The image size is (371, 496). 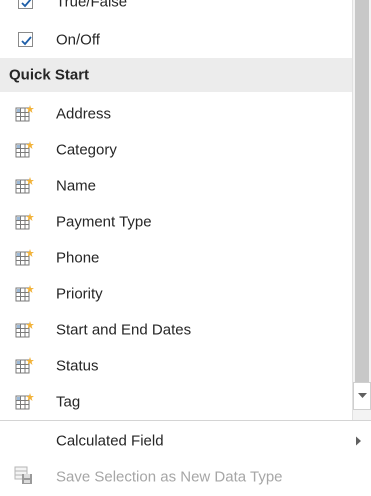 What do you see at coordinates (76, 186) in the screenshot?
I see `menu-item-label: Name` at bounding box center [76, 186].